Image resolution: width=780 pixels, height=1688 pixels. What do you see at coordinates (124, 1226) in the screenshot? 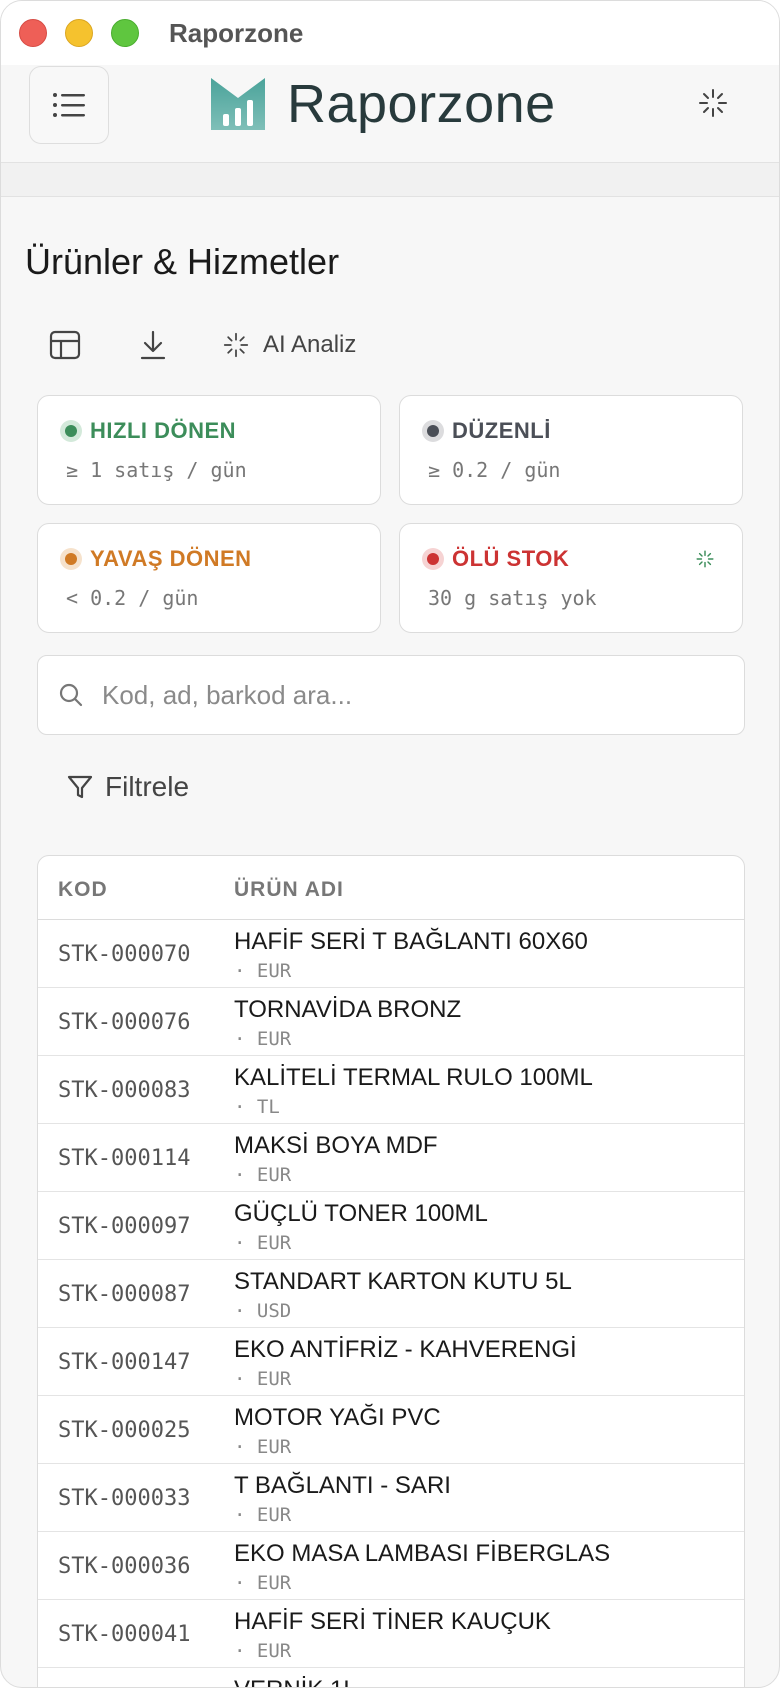
I see `product-code: STK-000097` at bounding box center [124, 1226].